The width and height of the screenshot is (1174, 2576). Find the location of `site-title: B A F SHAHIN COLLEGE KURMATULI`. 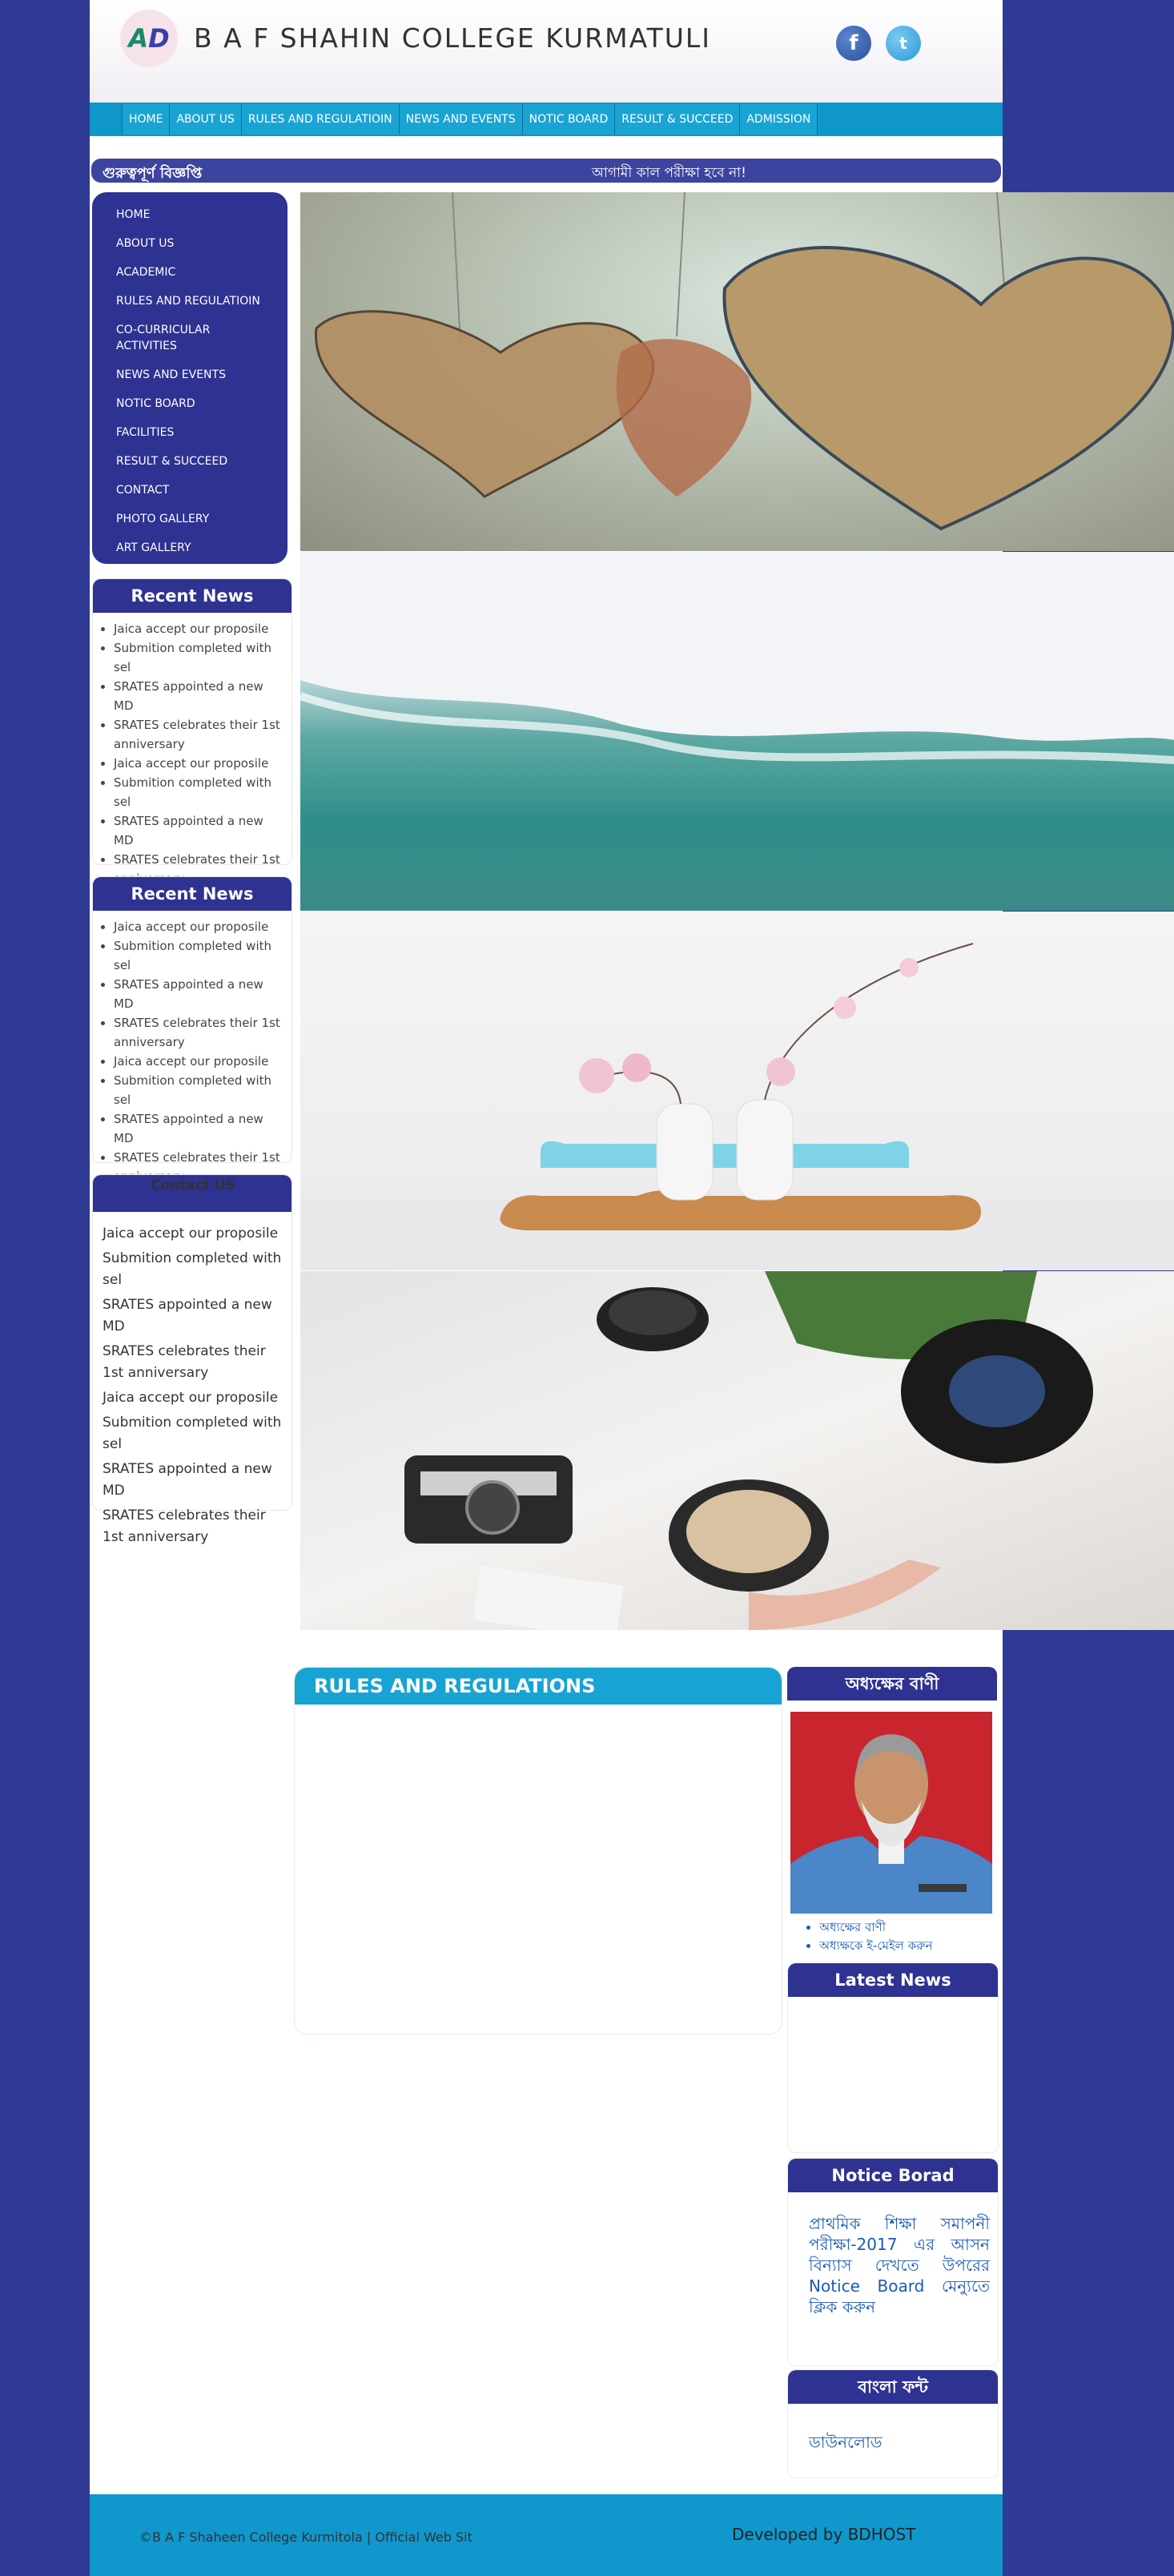

site-title: B A F SHAHIN COLLEGE KURMATULI is located at coordinates (453, 38).